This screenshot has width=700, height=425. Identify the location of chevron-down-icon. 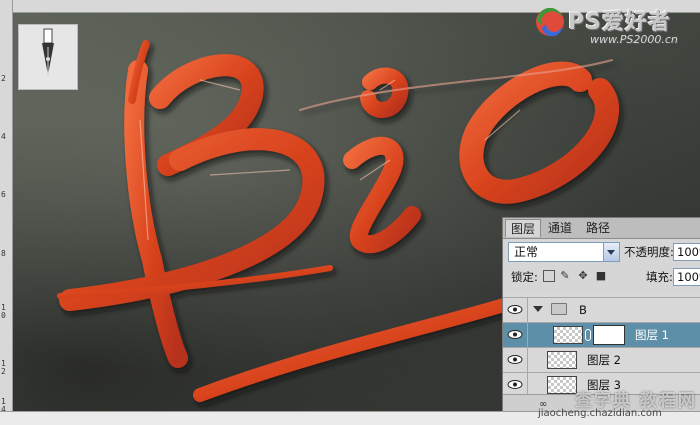
(611, 252).